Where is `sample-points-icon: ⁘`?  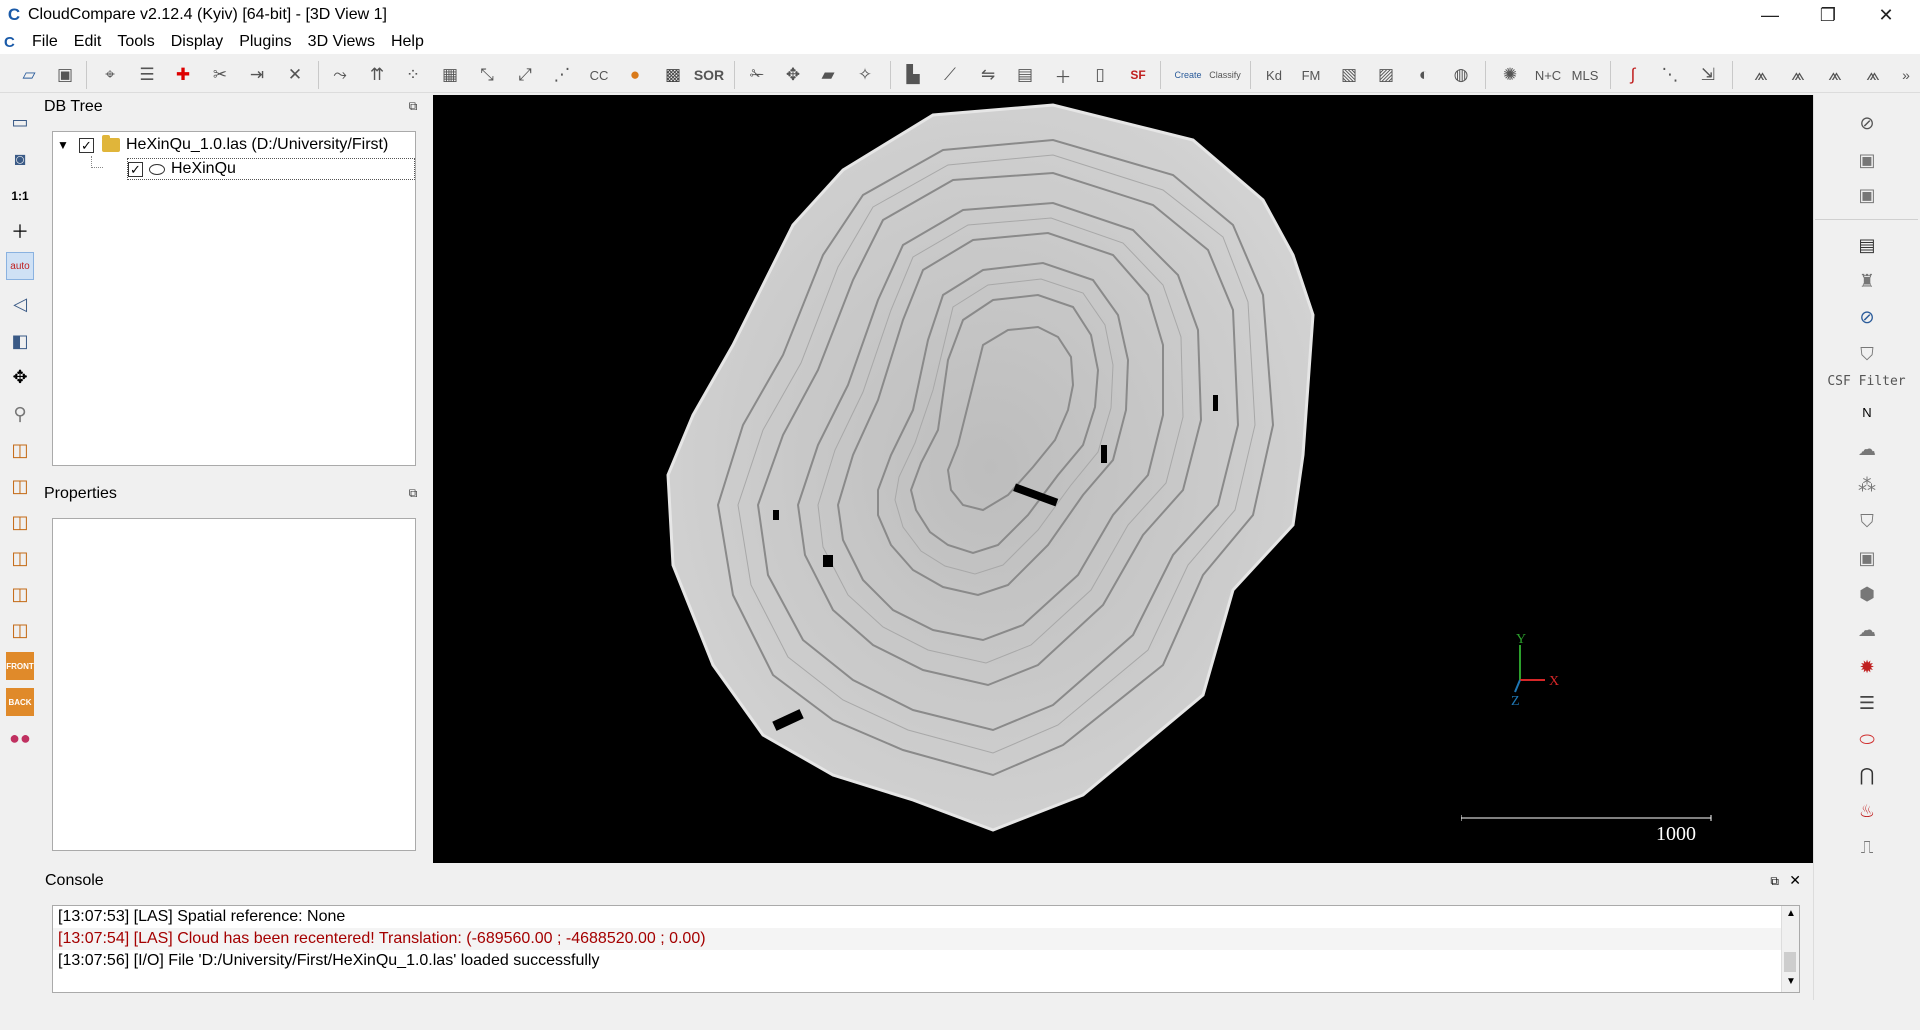
sample-points-icon: ⁘ is located at coordinates (413, 75).